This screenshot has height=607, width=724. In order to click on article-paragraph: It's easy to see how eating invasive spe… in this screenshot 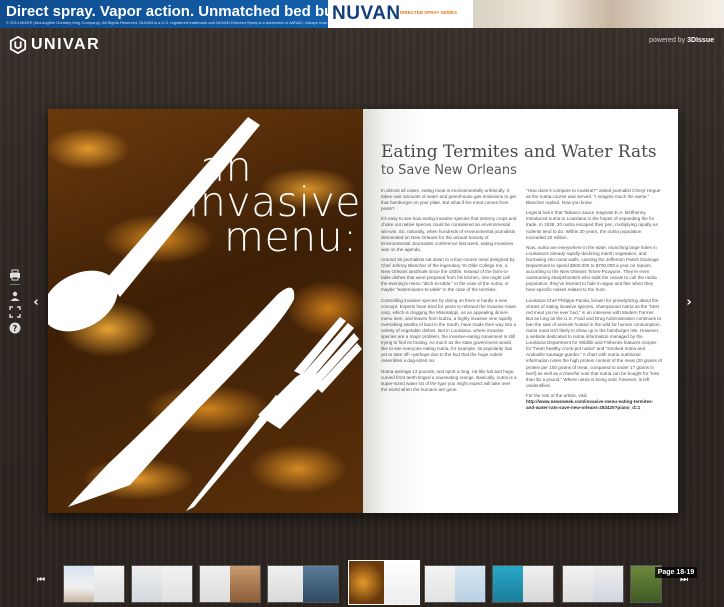, I will do `click(449, 234)`.